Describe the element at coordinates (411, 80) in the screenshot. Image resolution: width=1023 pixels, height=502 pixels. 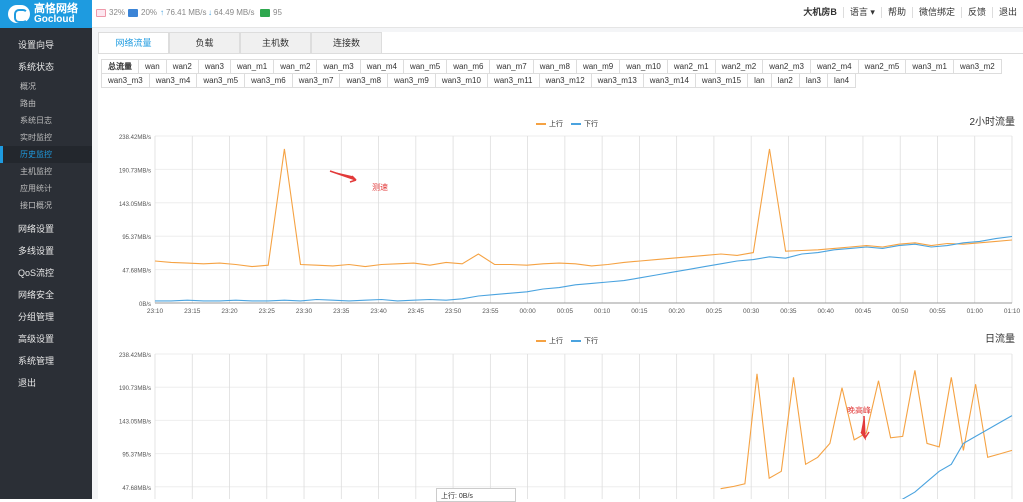
I see `interface-27: wan3_m9` at that location.